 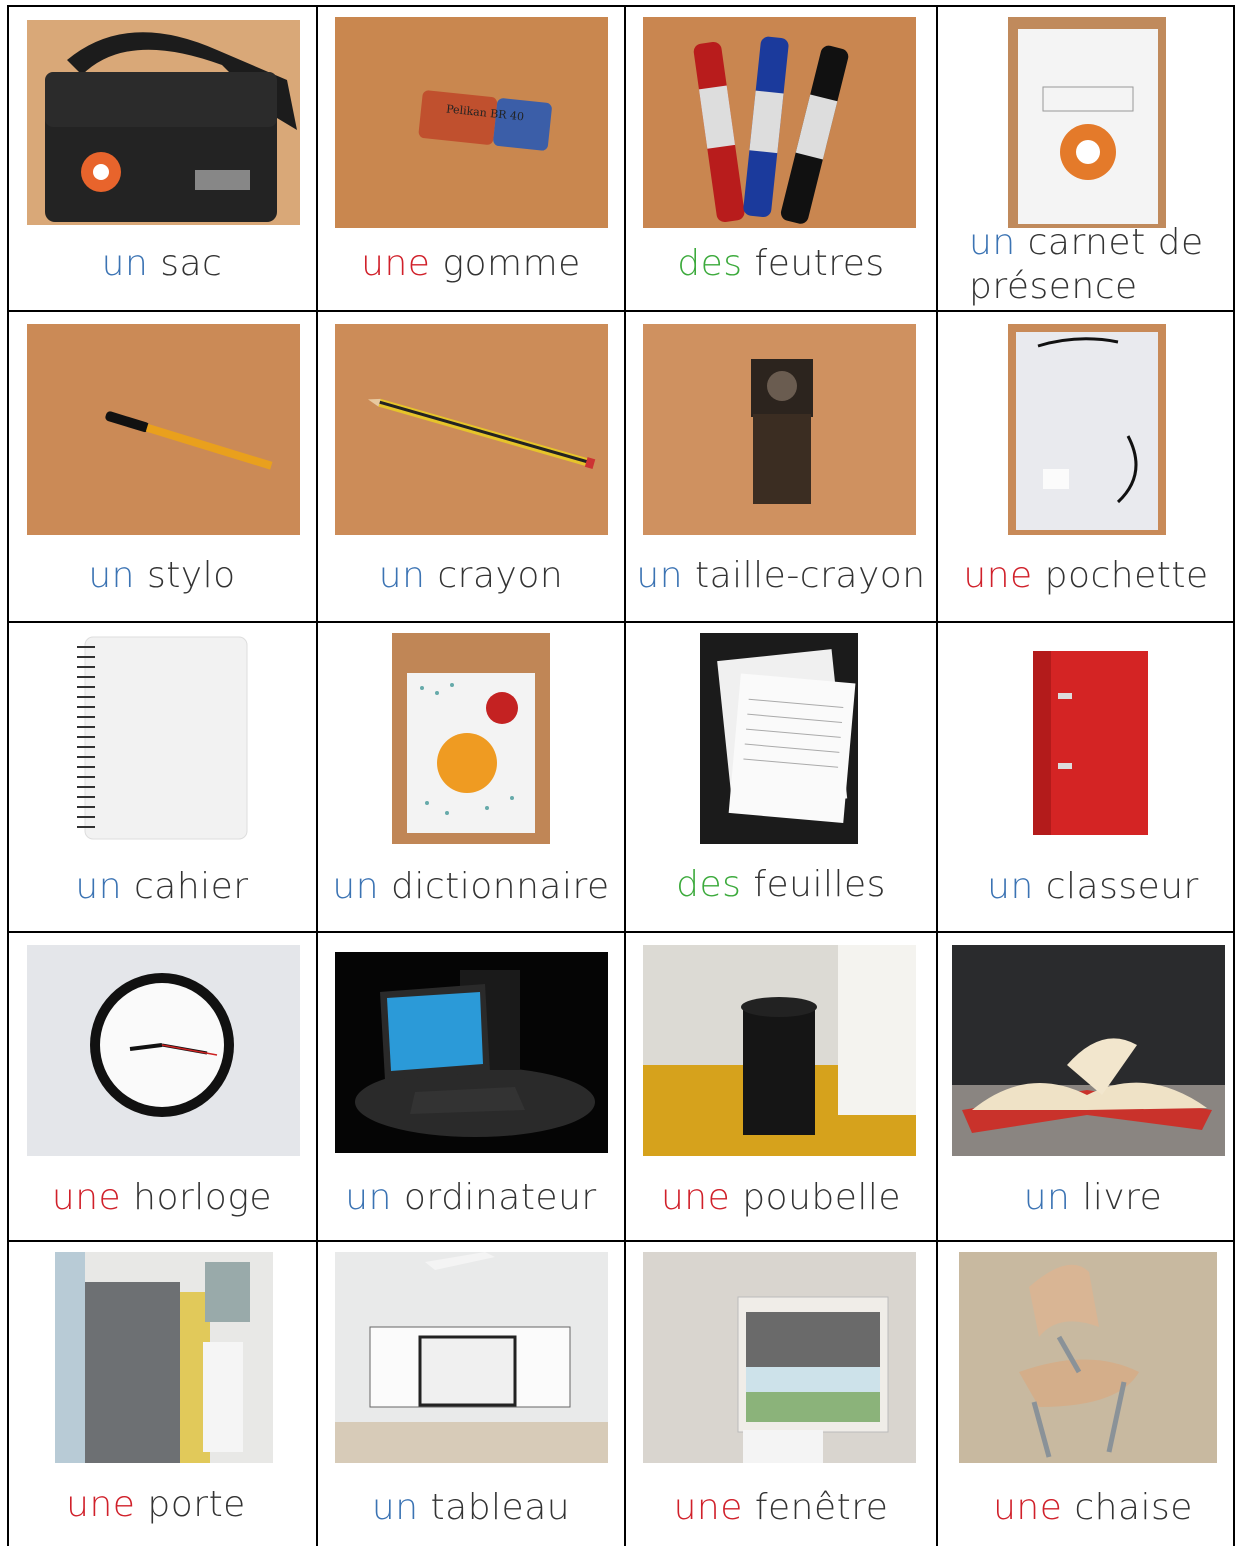 What do you see at coordinates (511, 263) in the screenshot?
I see `word: gomme` at bounding box center [511, 263].